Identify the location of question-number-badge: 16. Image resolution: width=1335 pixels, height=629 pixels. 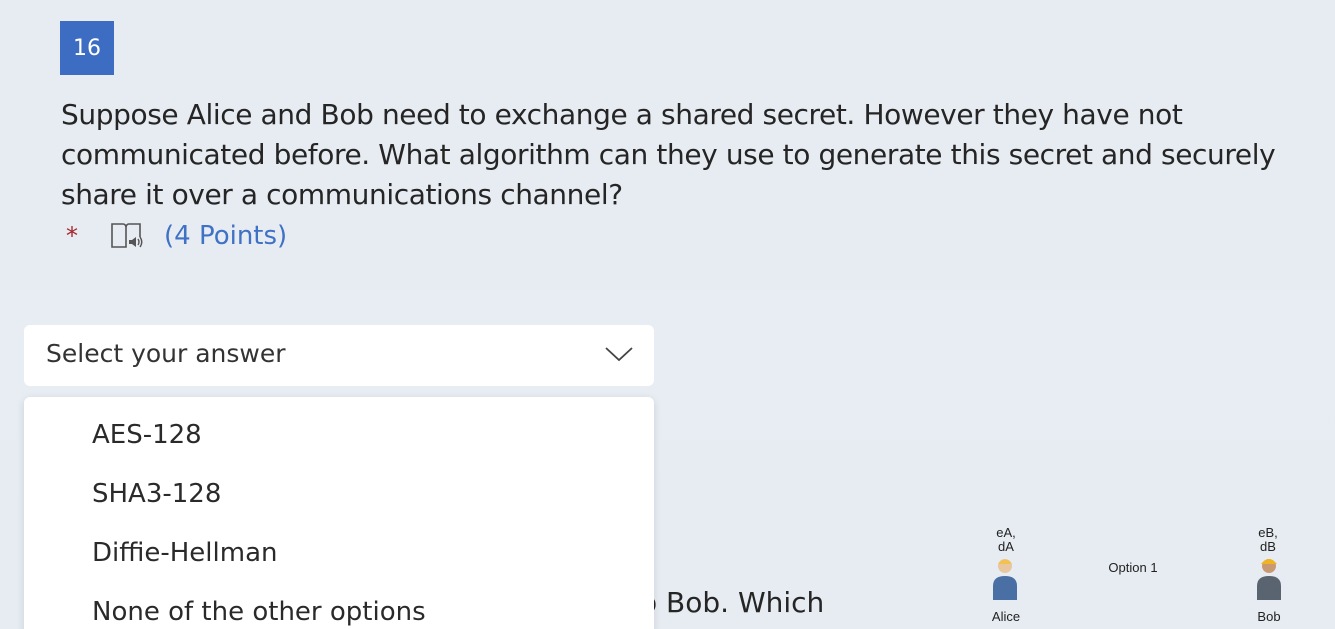
(87, 48).